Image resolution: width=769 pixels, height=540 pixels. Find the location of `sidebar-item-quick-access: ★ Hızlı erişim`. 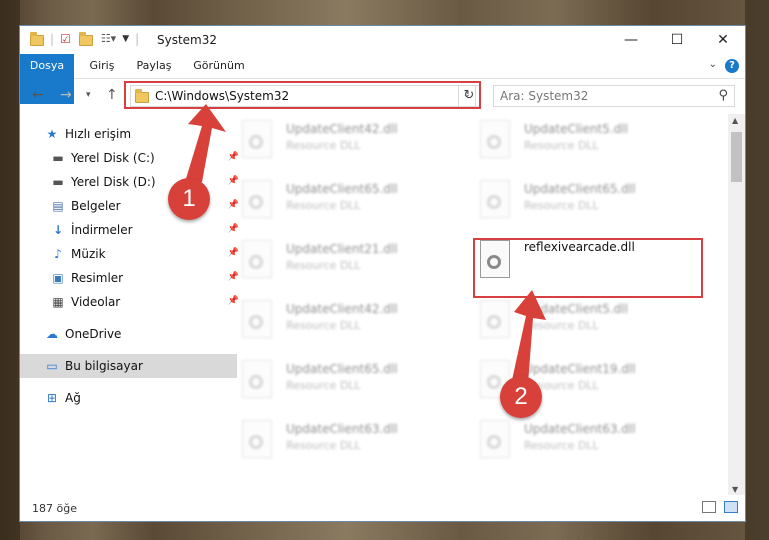

sidebar-item-quick-access: ★ Hızlı erişim is located at coordinates (128, 134).